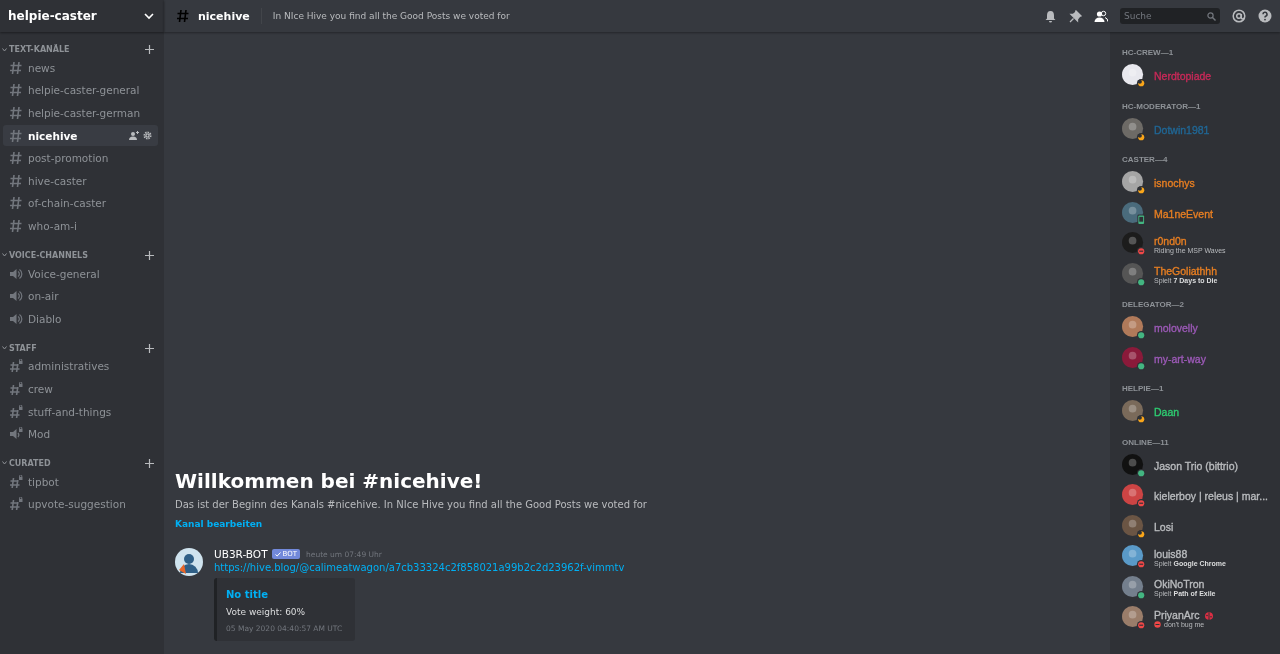  I want to click on channel-item: on-air, so click(80, 296).